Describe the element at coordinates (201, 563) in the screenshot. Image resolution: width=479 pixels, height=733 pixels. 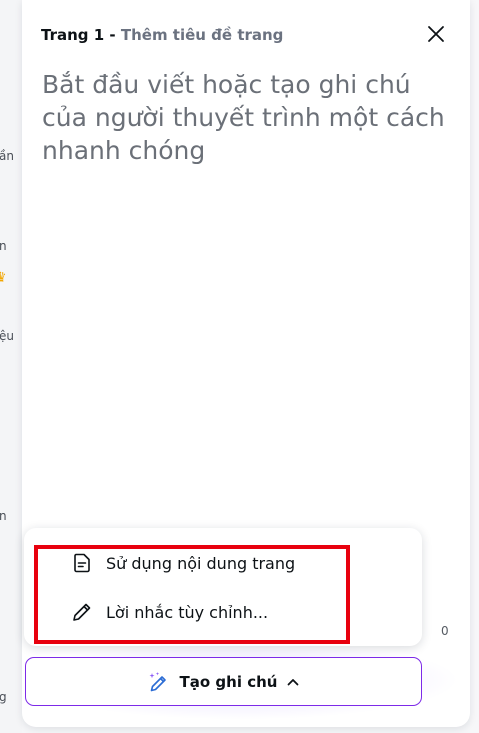
I see `menu-item-label: Sử dụng nội dung trang` at that location.